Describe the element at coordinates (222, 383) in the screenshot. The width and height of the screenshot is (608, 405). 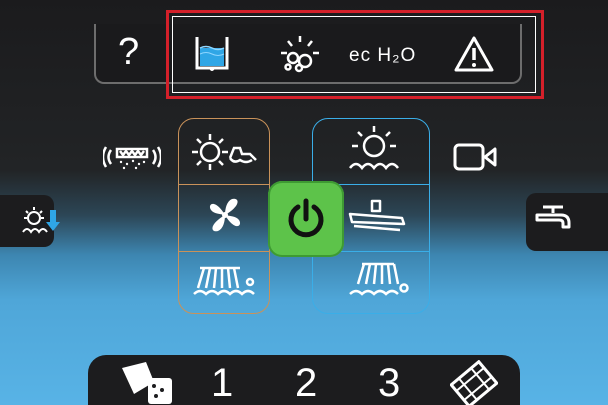
I see `program-1-button: 1` at that location.